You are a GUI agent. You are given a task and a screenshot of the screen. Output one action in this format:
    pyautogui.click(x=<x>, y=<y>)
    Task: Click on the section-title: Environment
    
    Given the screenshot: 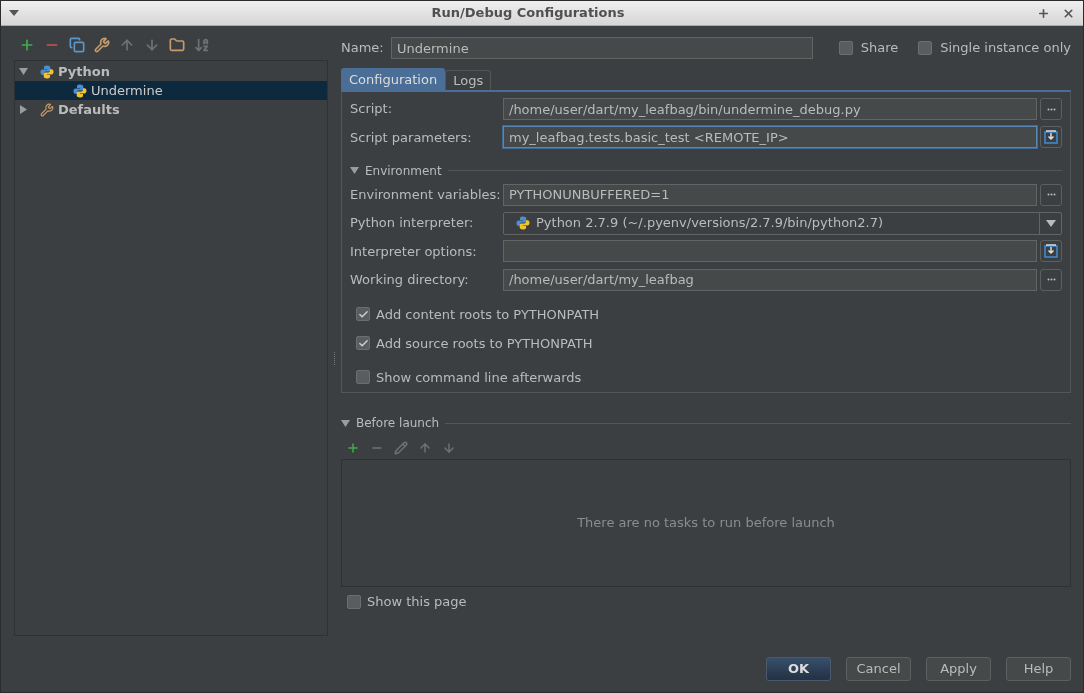 What is the action you would take?
    pyautogui.click(x=403, y=170)
    